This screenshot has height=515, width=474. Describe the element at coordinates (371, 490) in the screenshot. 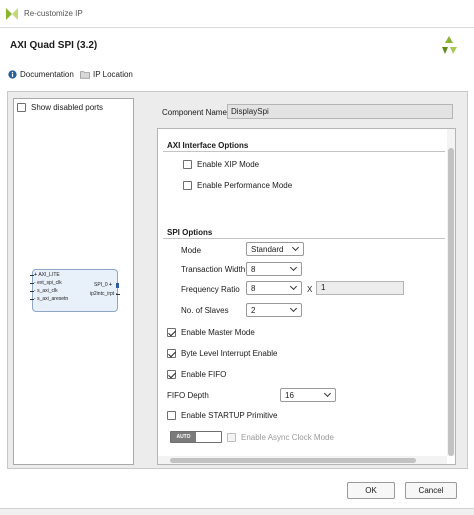

I see `ok-button: OK` at that location.